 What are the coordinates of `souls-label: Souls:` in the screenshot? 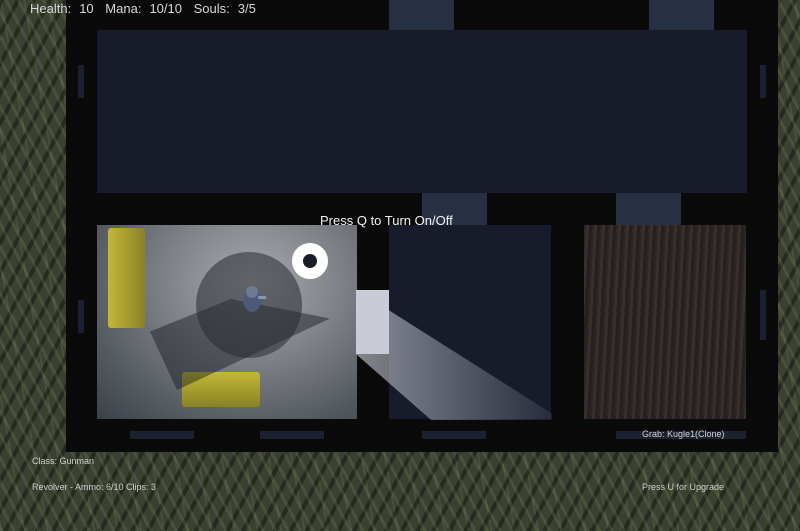 It's located at (211, 8).